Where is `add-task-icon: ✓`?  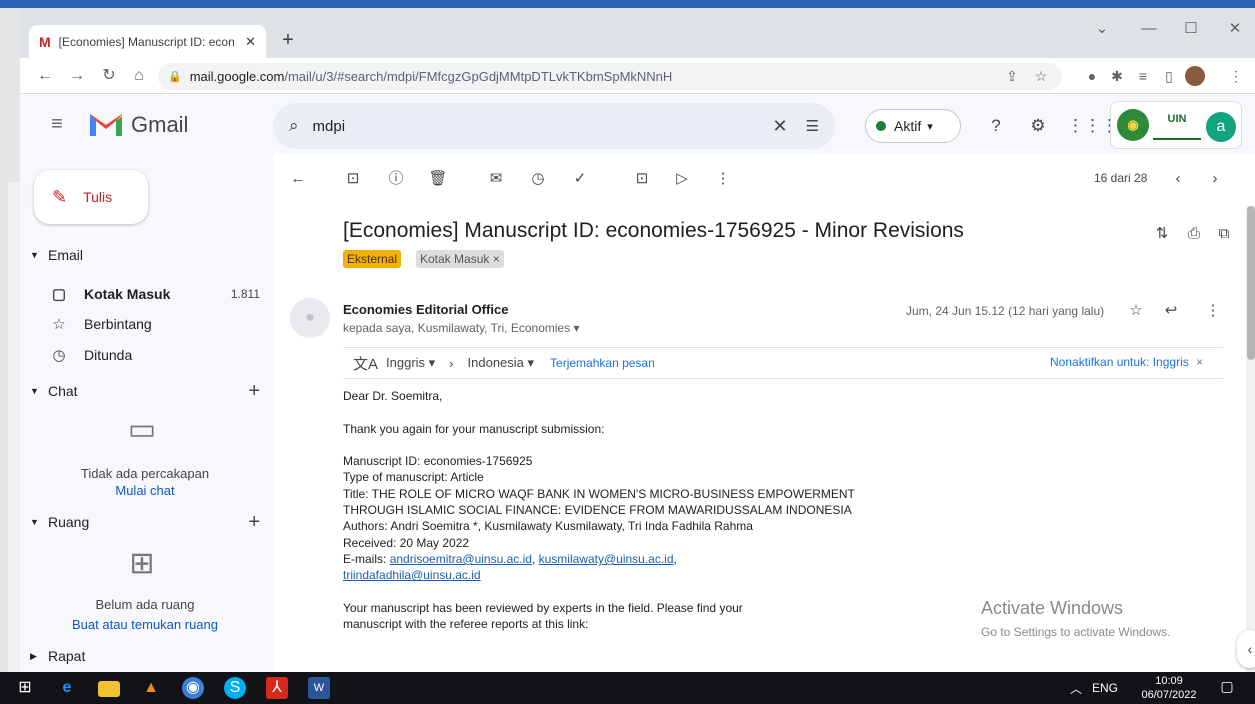
add-task-icon: ✓ is located at coordinates (580, 179).